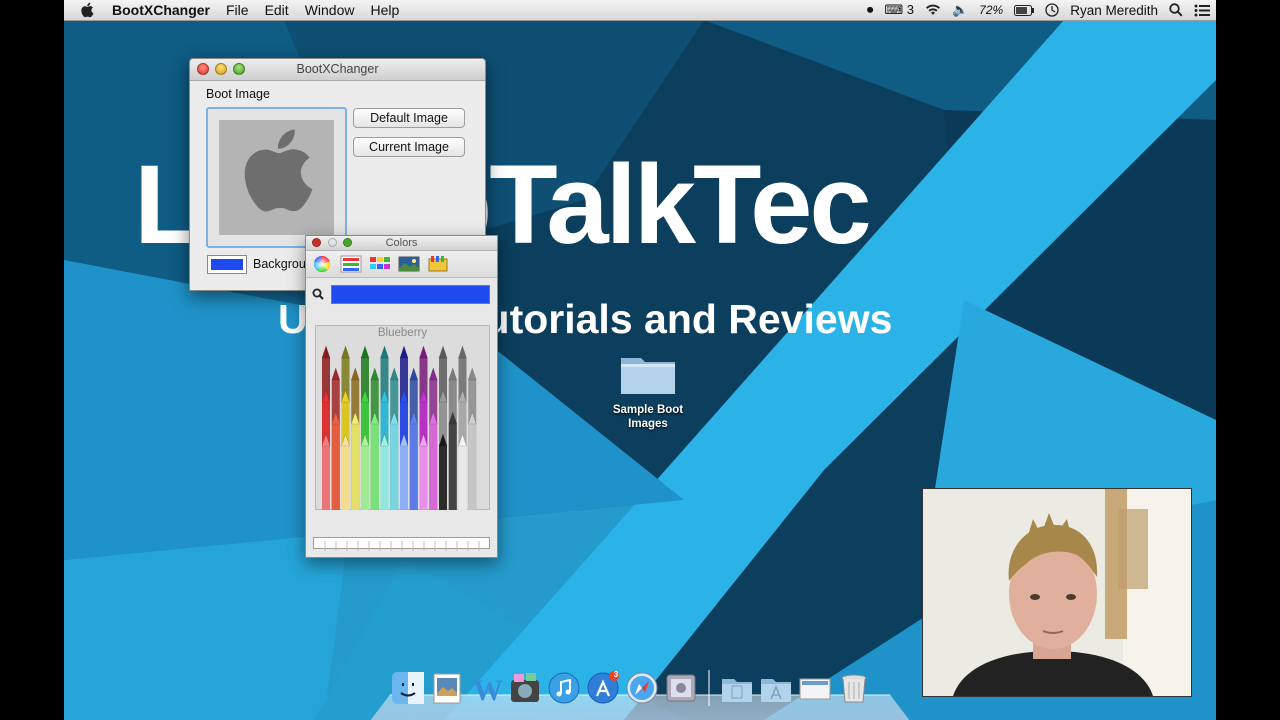 Image resolution: width=1280 pixels, height=720 pixels. Describe the element at coordinates (737, 688) in the screenshot. I see `documents-stack-icon` at that location.